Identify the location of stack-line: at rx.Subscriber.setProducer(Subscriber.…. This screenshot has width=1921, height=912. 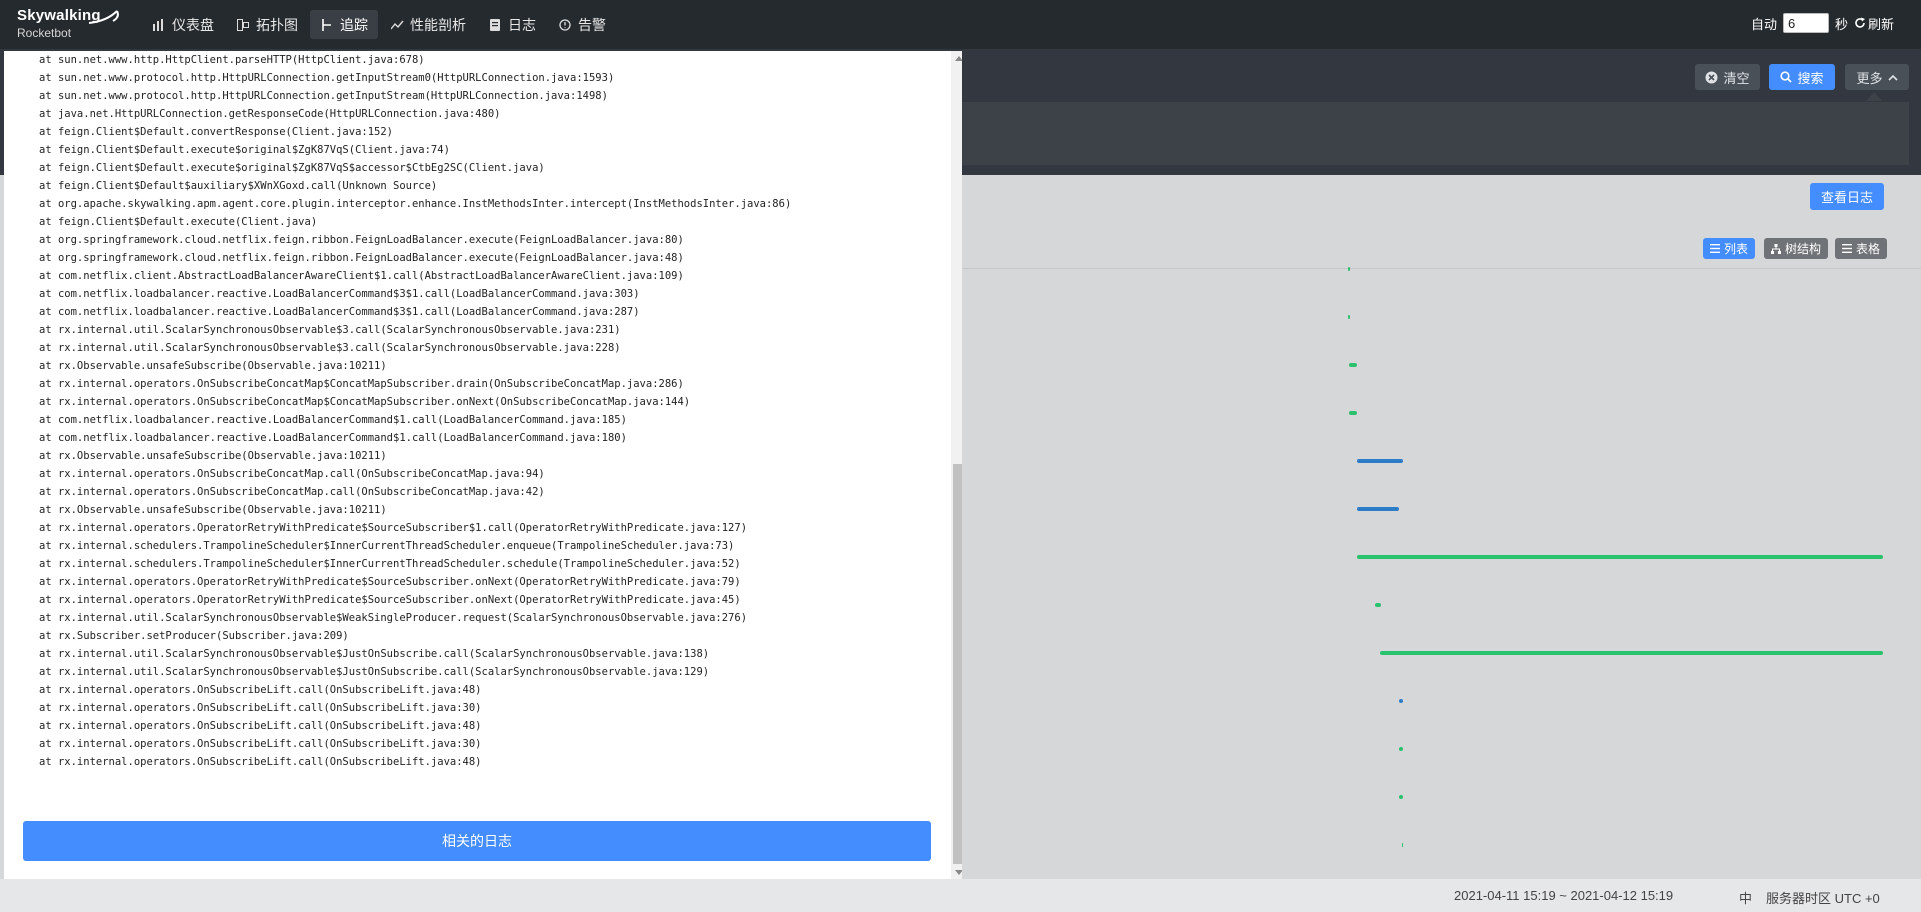
(194, 636).